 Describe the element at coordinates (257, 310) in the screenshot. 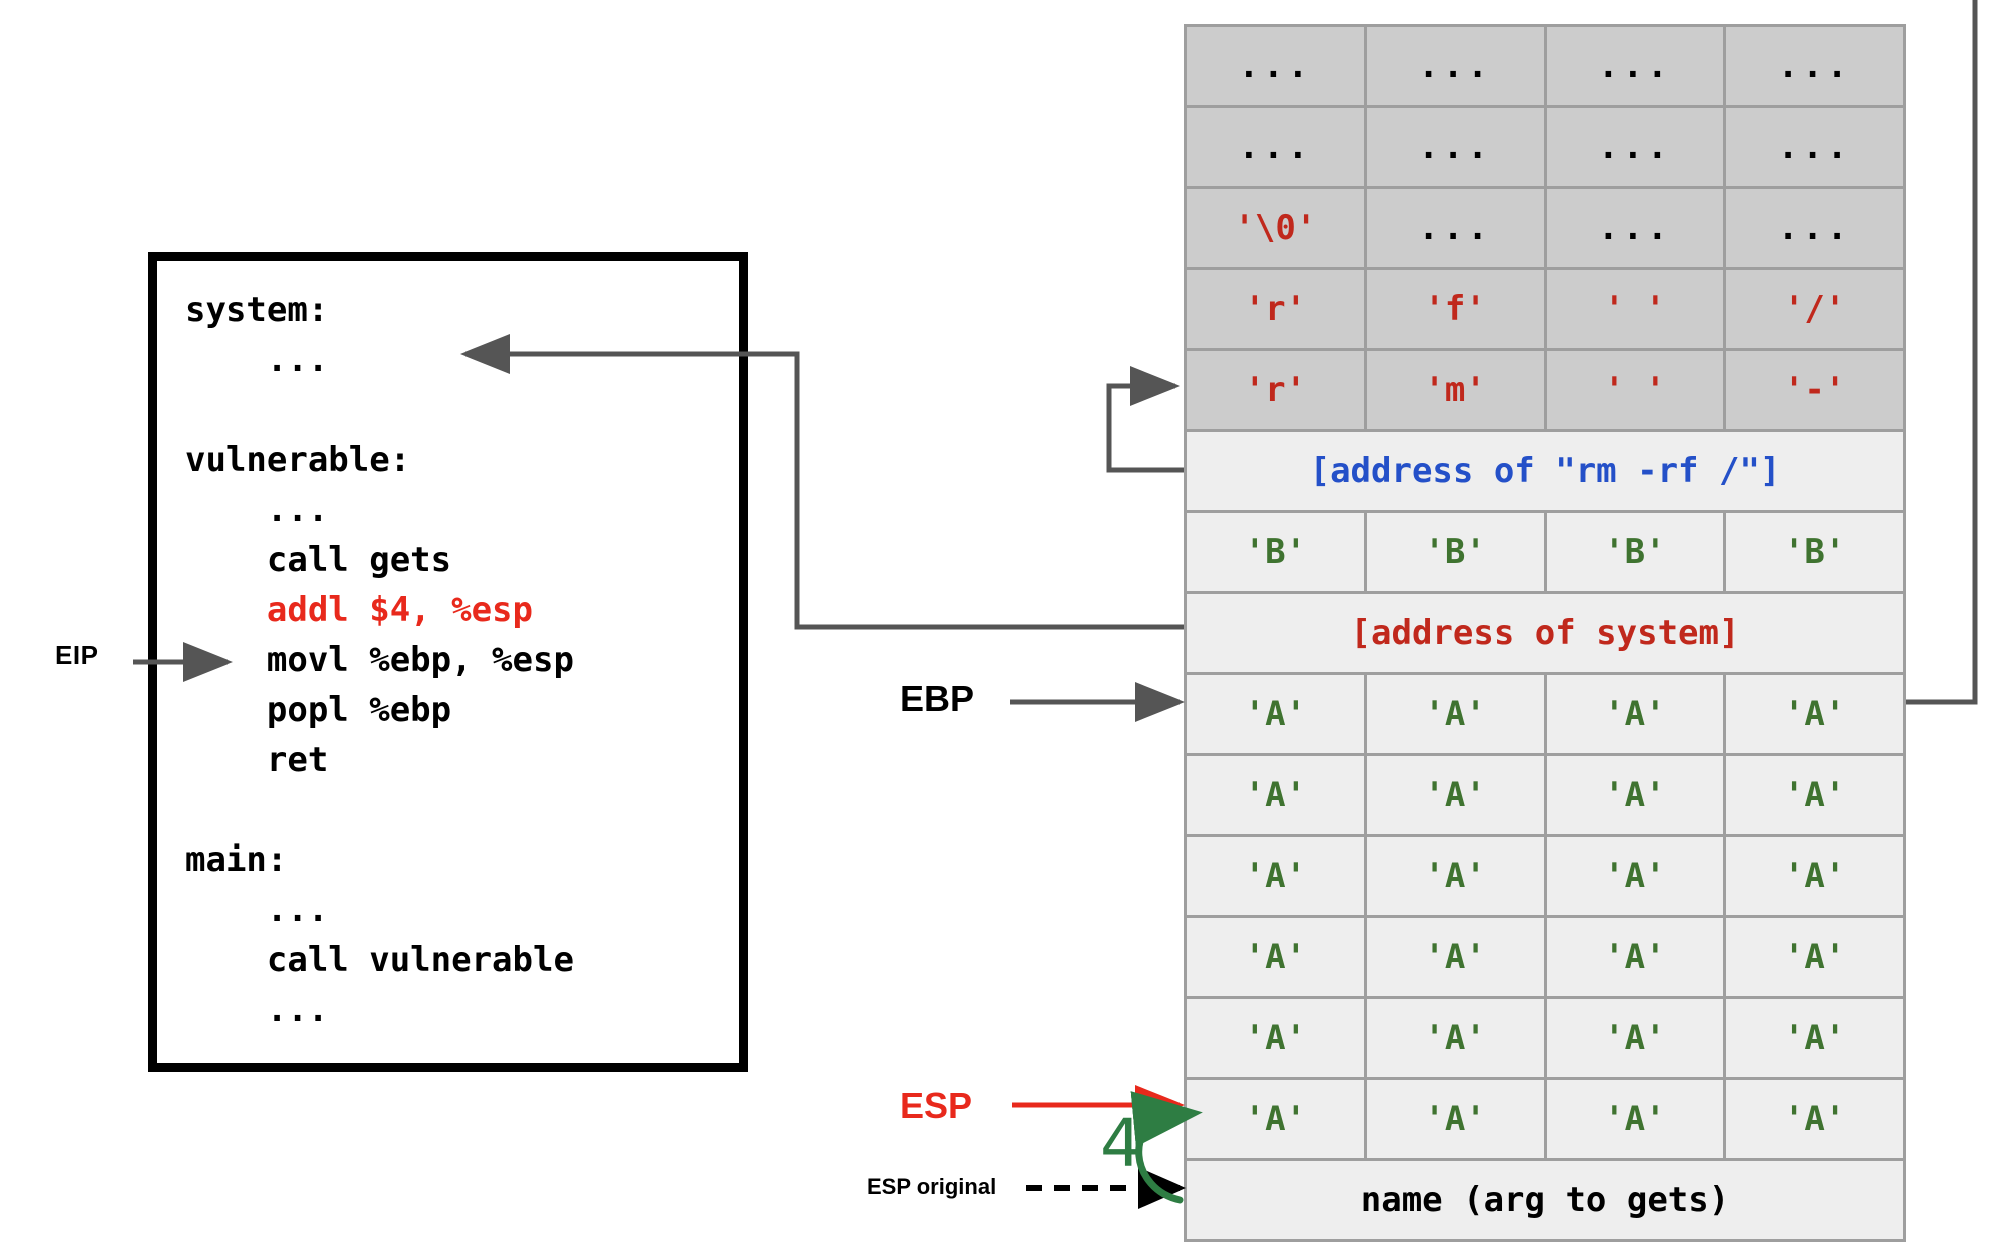

I see `code-line: system:` at that location.